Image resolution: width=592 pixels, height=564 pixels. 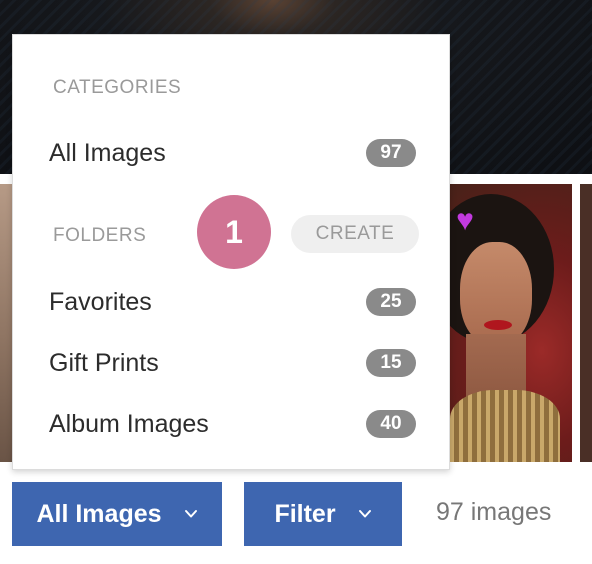 What do you see at coordinates (104, 362) in the screenshot?
I see `menu-item-label: Gift Prints` at bounding box center [104, 362].